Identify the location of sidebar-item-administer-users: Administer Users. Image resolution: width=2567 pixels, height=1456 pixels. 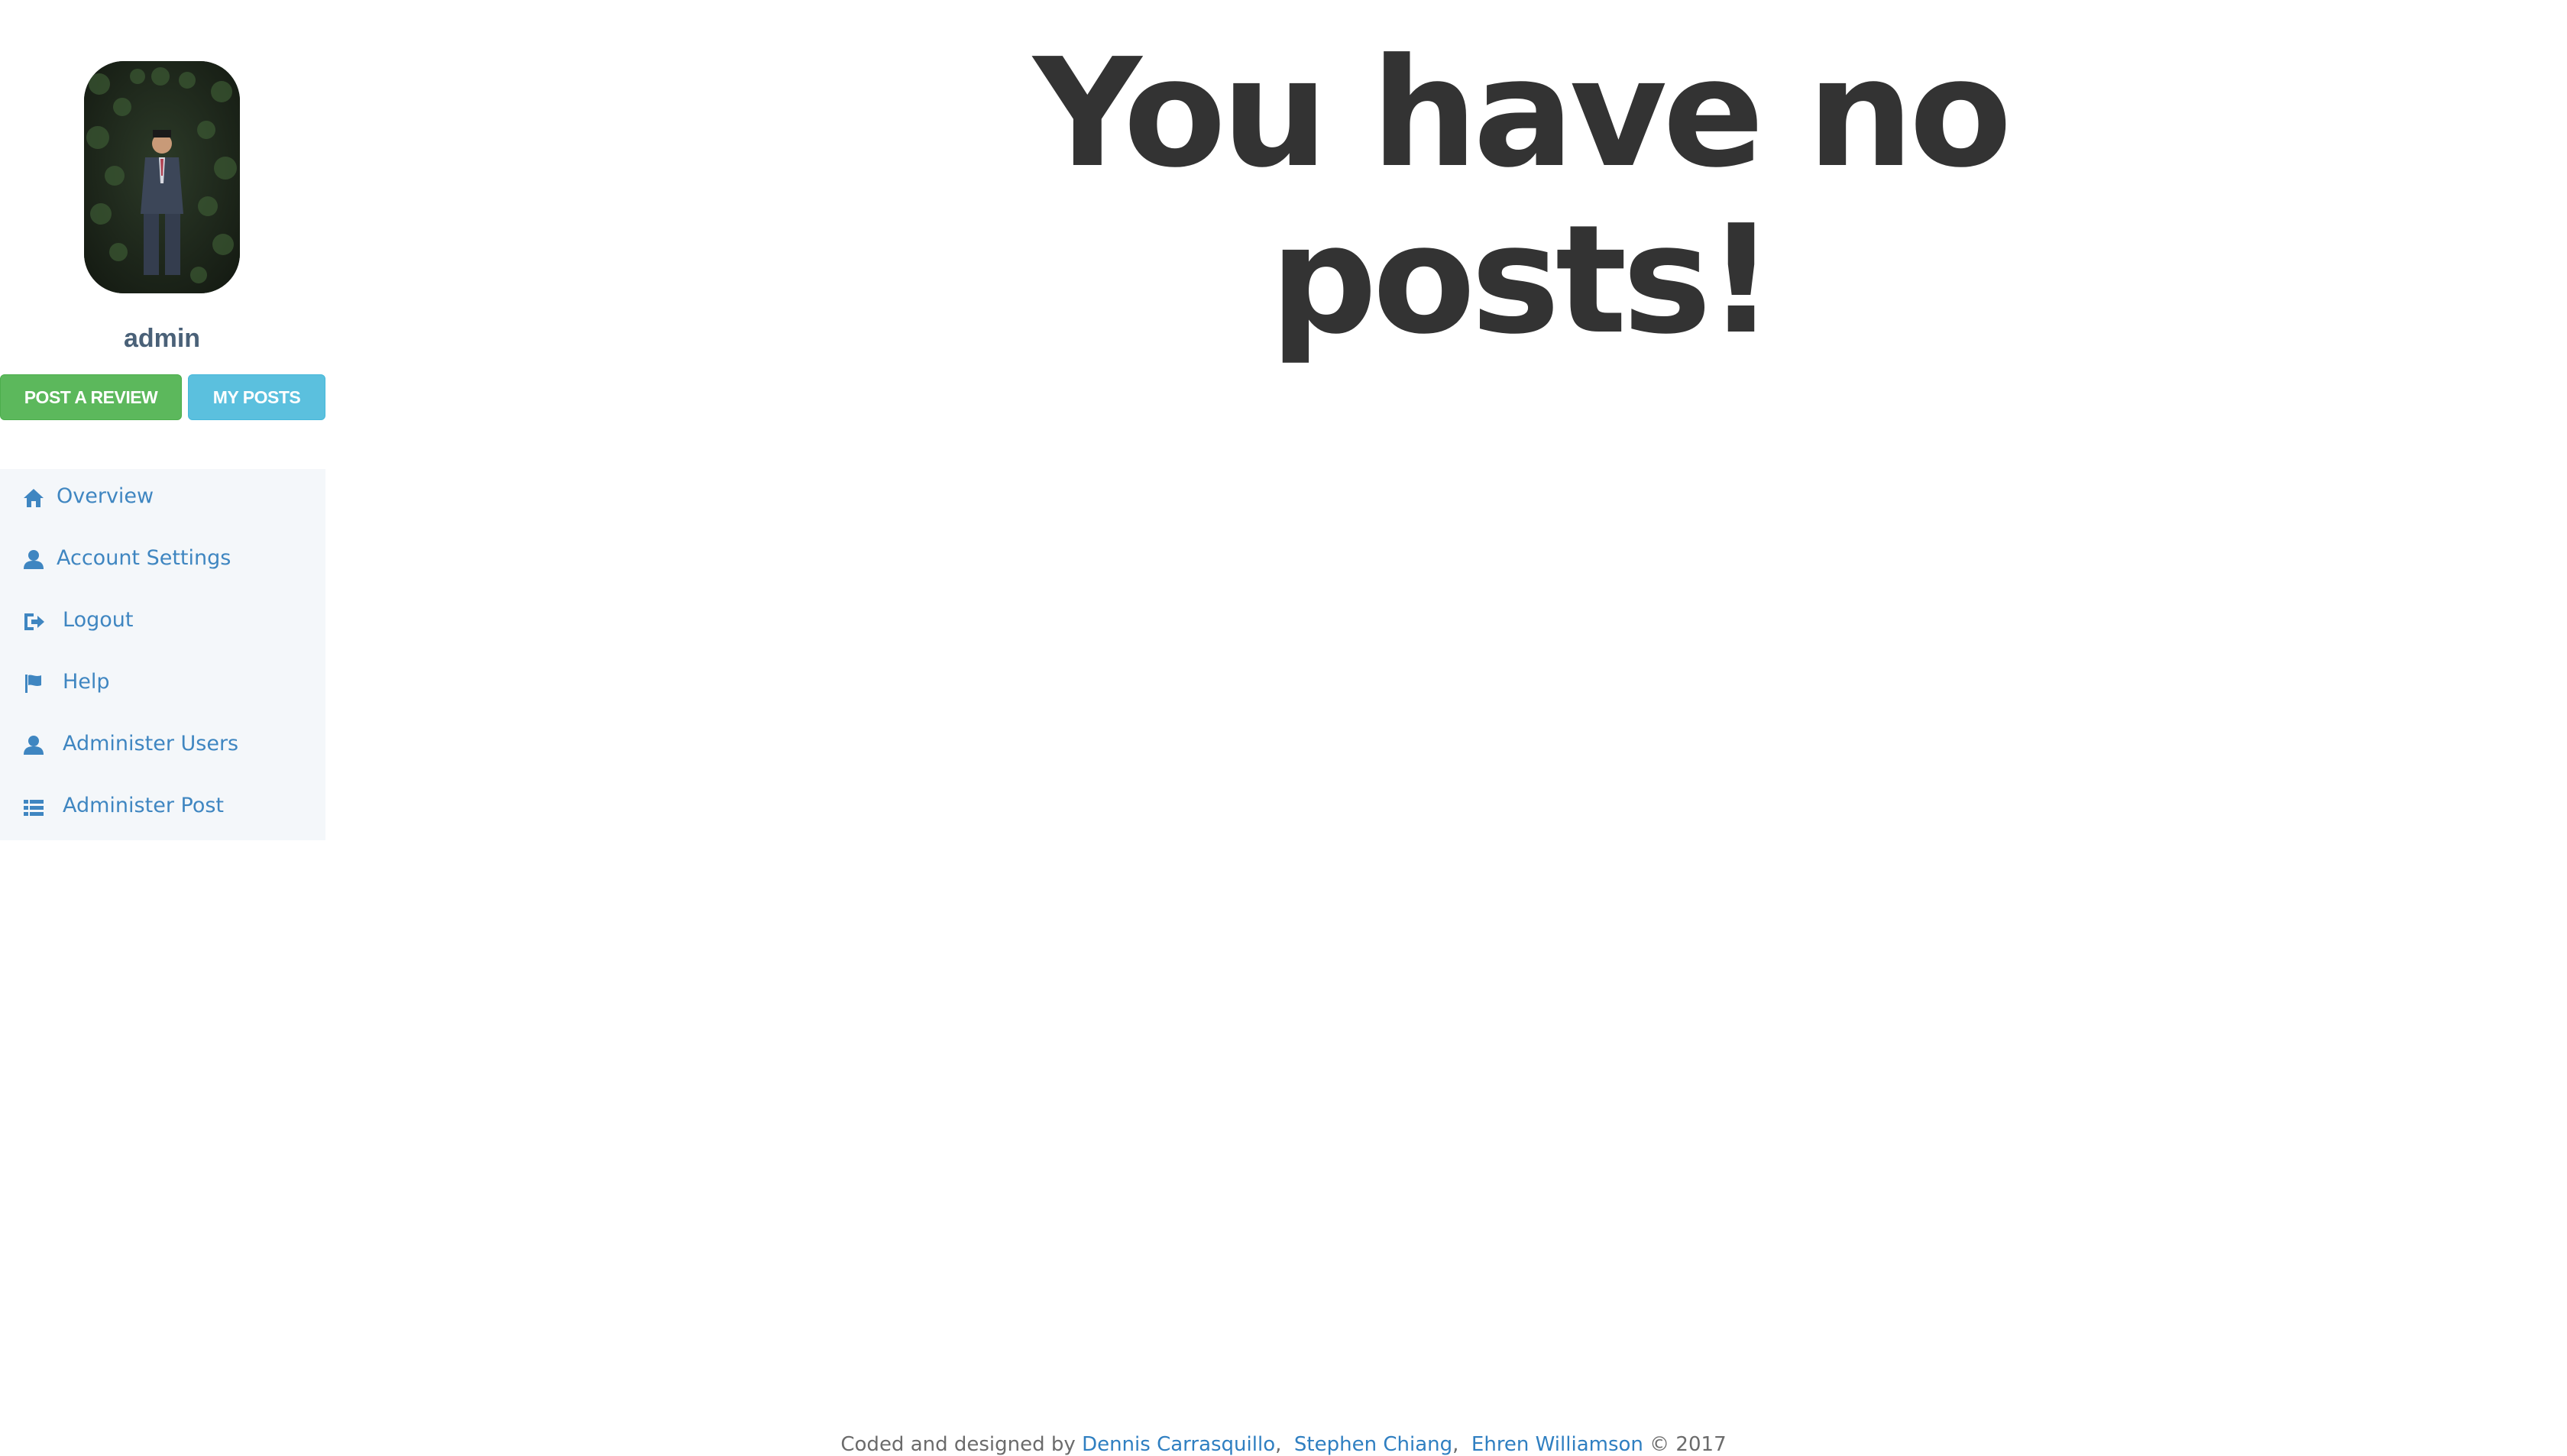
(162, 748).